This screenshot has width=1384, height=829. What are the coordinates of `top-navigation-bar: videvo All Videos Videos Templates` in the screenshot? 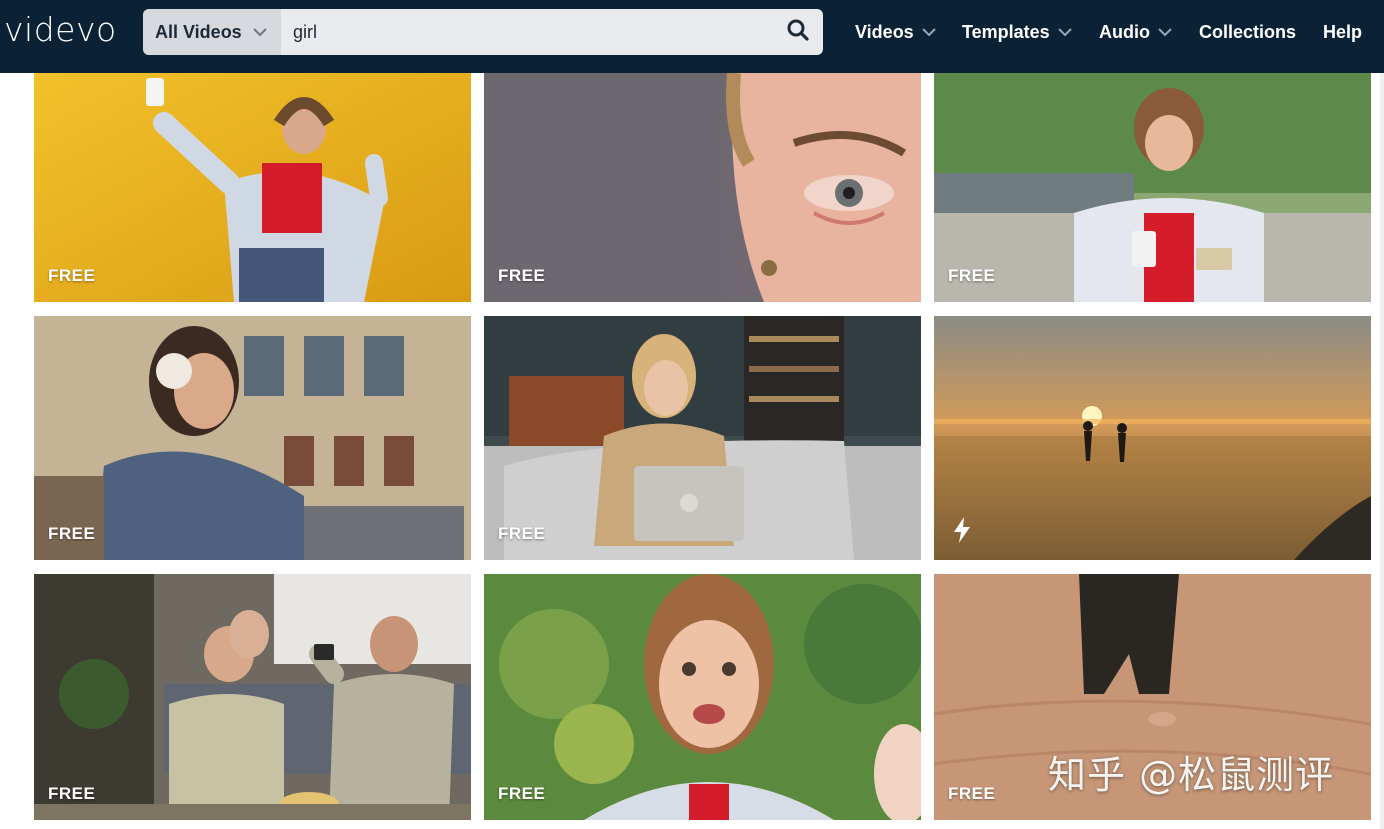 It's located at (692, 36).